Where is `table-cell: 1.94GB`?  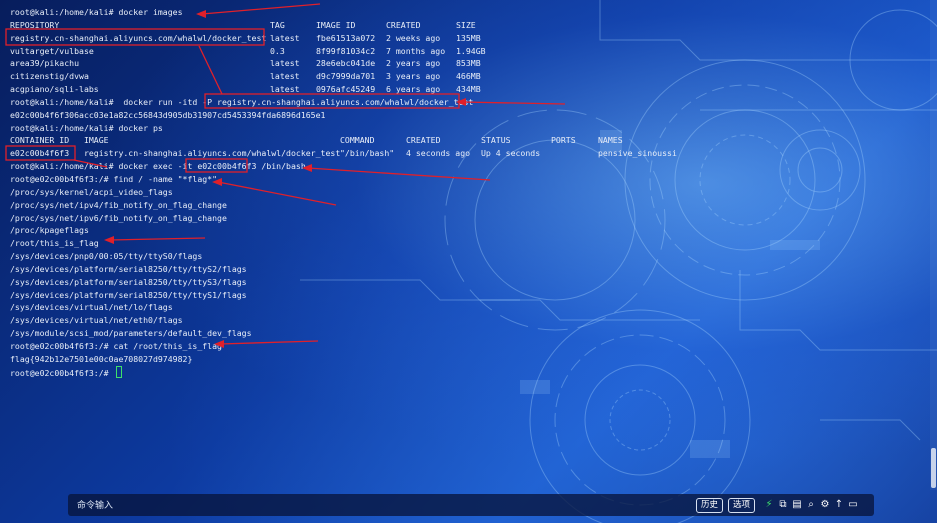 table-cell: 1.94GB is located at coordinates (471, 50).